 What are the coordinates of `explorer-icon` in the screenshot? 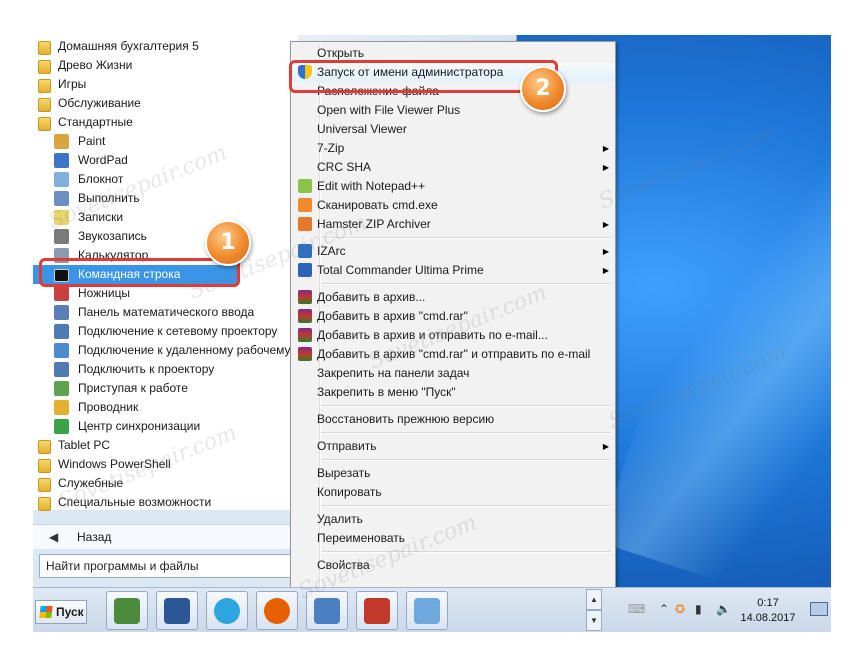 It's located at (61, 407).